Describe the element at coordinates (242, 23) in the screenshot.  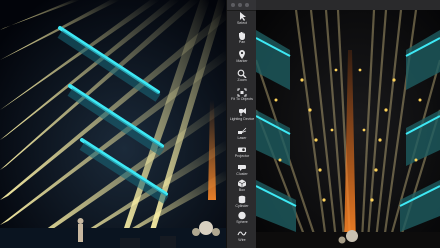
I see `tool-label: Select` at that location.